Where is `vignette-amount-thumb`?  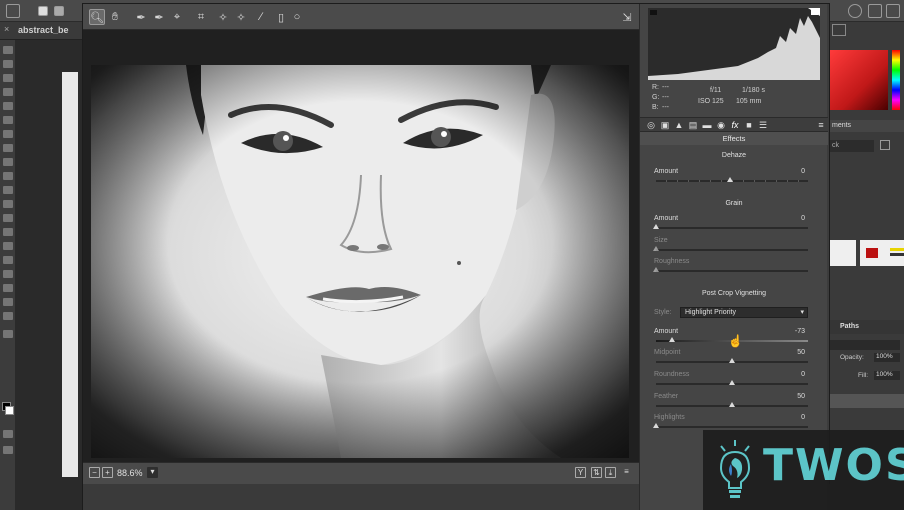 vignette-amount-thumb is located at coordinates (672, 339).